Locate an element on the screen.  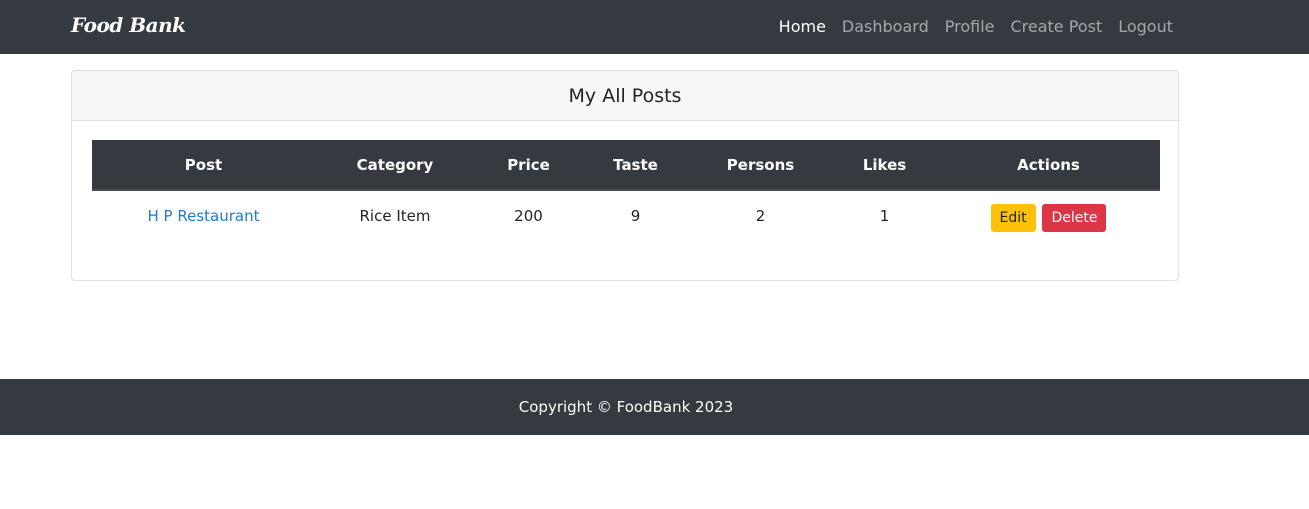
post-link: H P Restaurant is located at coordinates (204, 216).